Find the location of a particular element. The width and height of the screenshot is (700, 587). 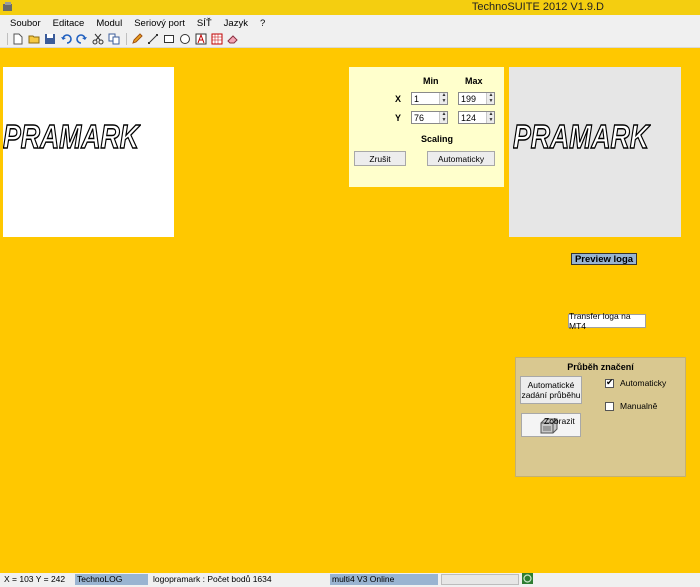

x-min-stepper: 1 ▲ ▼ is located at coordinates (429, 98).